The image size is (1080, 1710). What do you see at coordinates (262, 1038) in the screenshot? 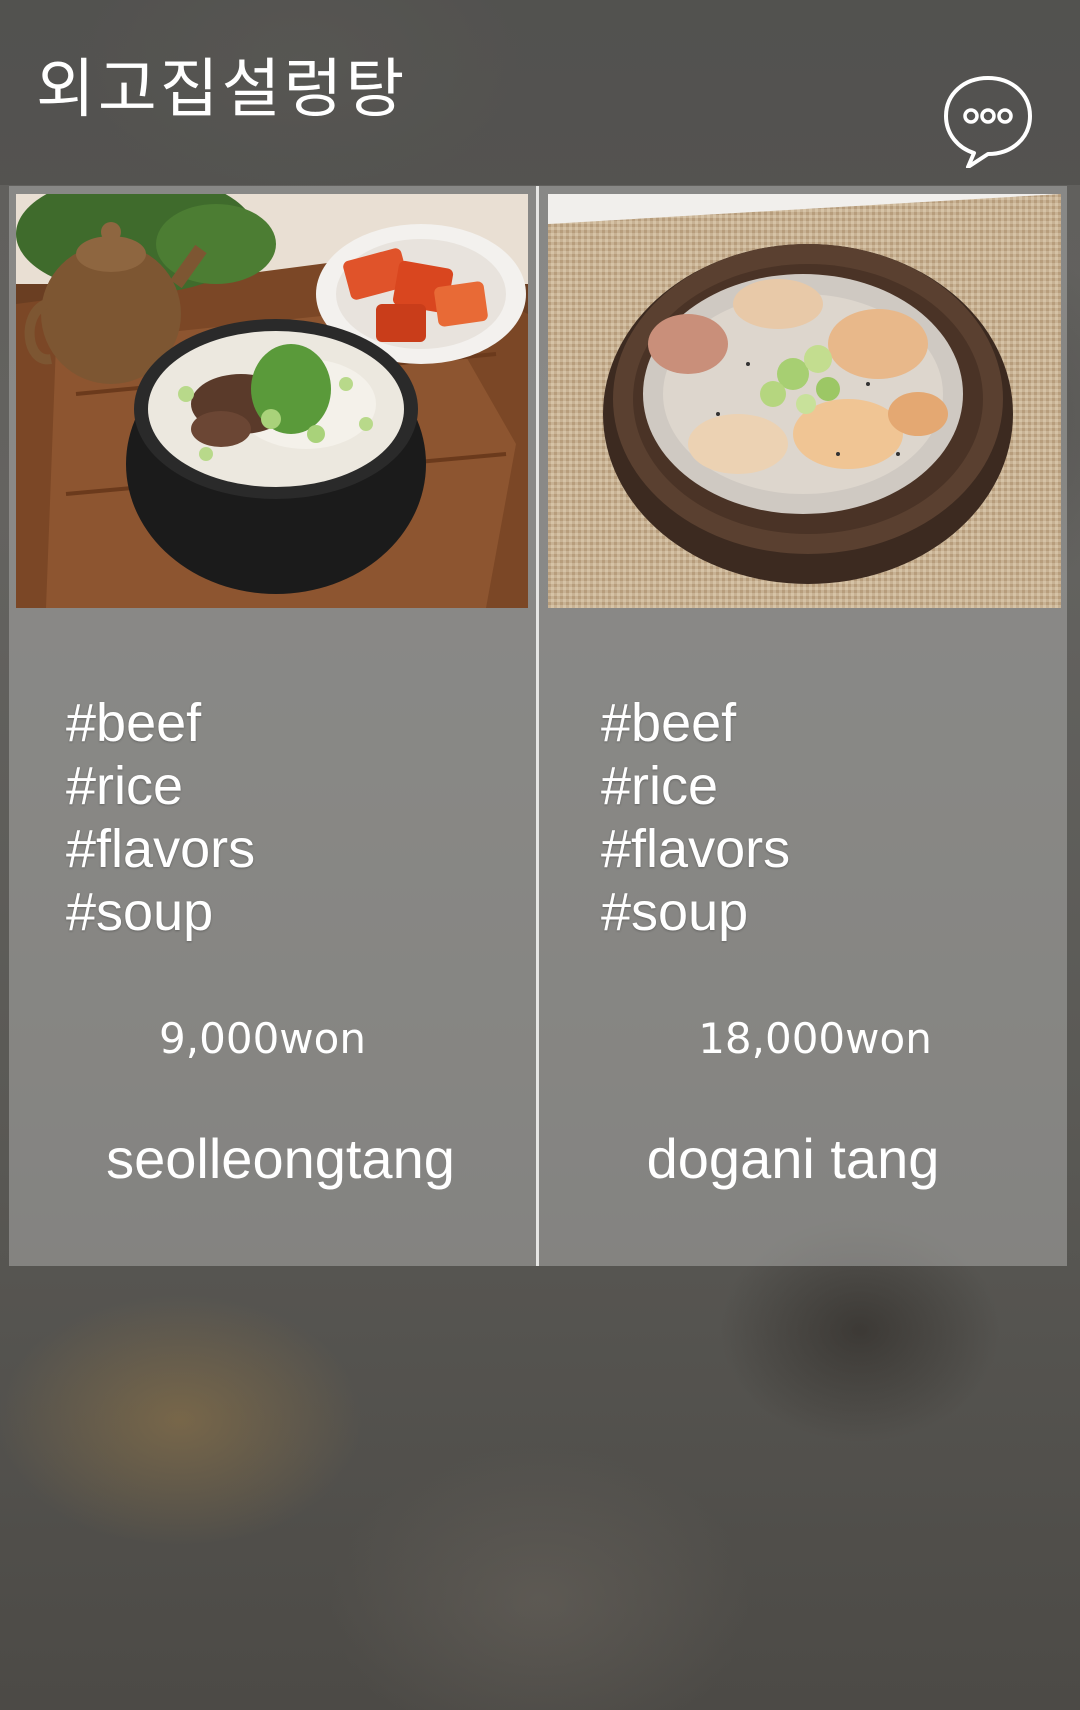
I see `item-price: 9,000won` at bounding box center [262, 1038].